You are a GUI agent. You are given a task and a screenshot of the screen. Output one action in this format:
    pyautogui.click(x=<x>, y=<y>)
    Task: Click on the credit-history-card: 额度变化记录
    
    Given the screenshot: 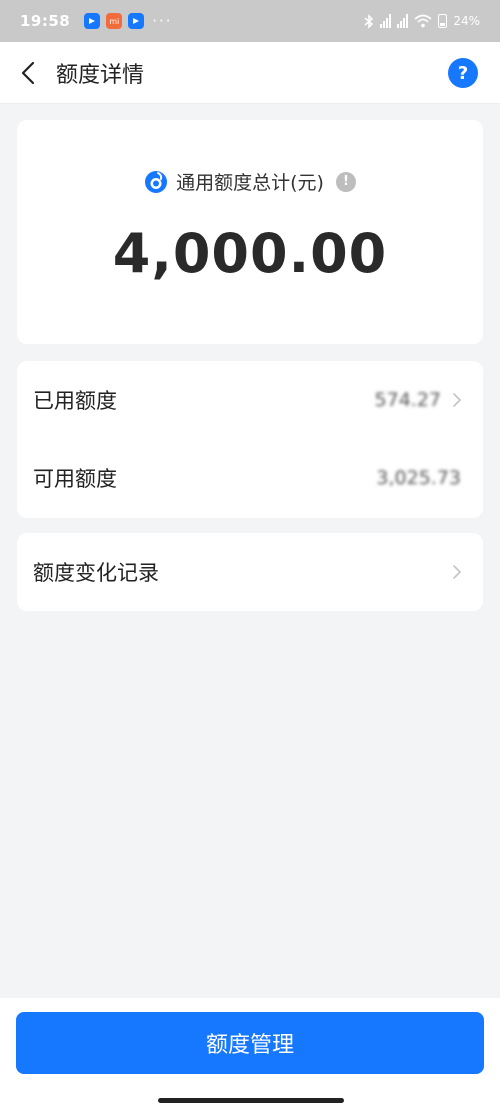 What is the action you would take?
    pyautogui.click(x=250, y=572)
    